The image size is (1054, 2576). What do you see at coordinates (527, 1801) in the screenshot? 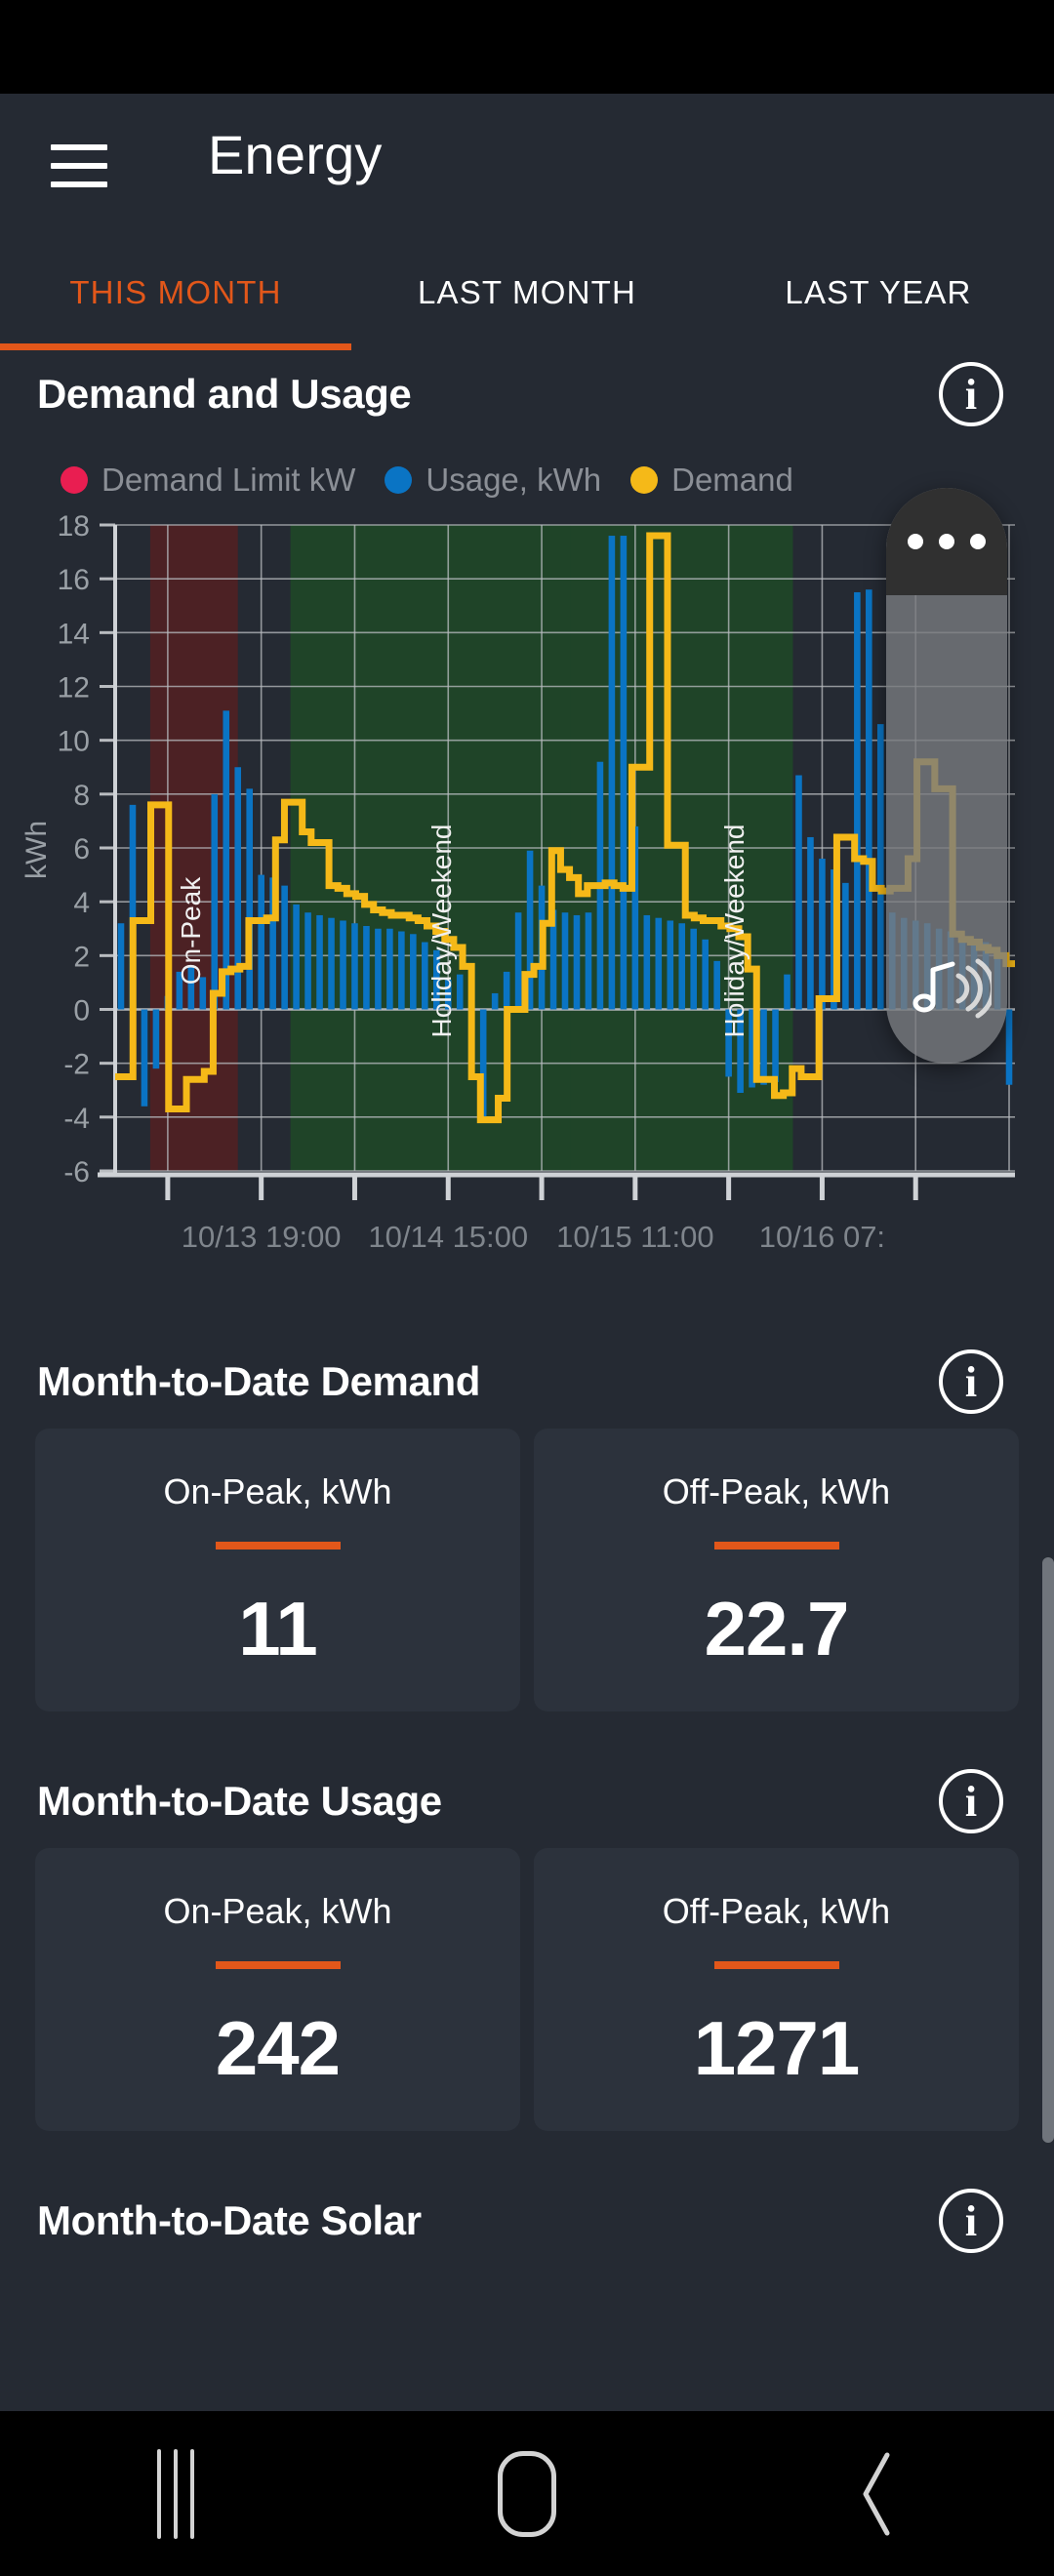
I see `section-header-mtd-usage: Month-to-Date Usage i` at bounding box center [527, 1801].